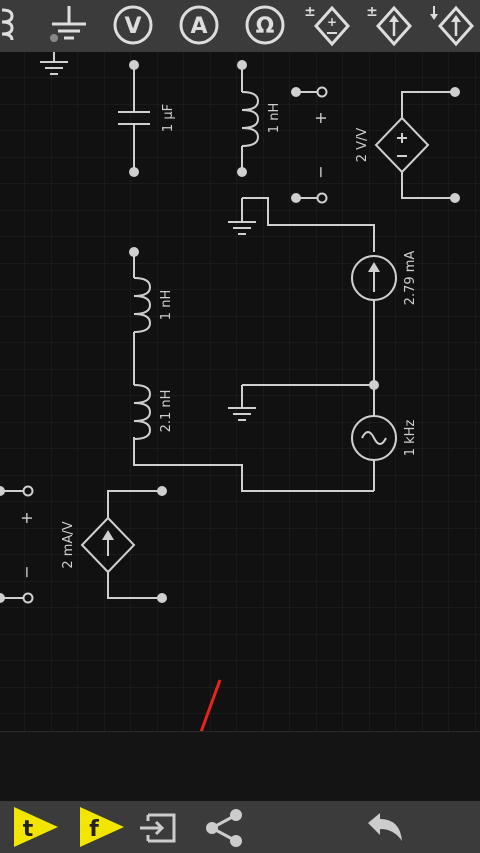  Describe the element at coordinates (274, 118) in the screenshot. I see `inductor-top-label: 1 nH` at that location.